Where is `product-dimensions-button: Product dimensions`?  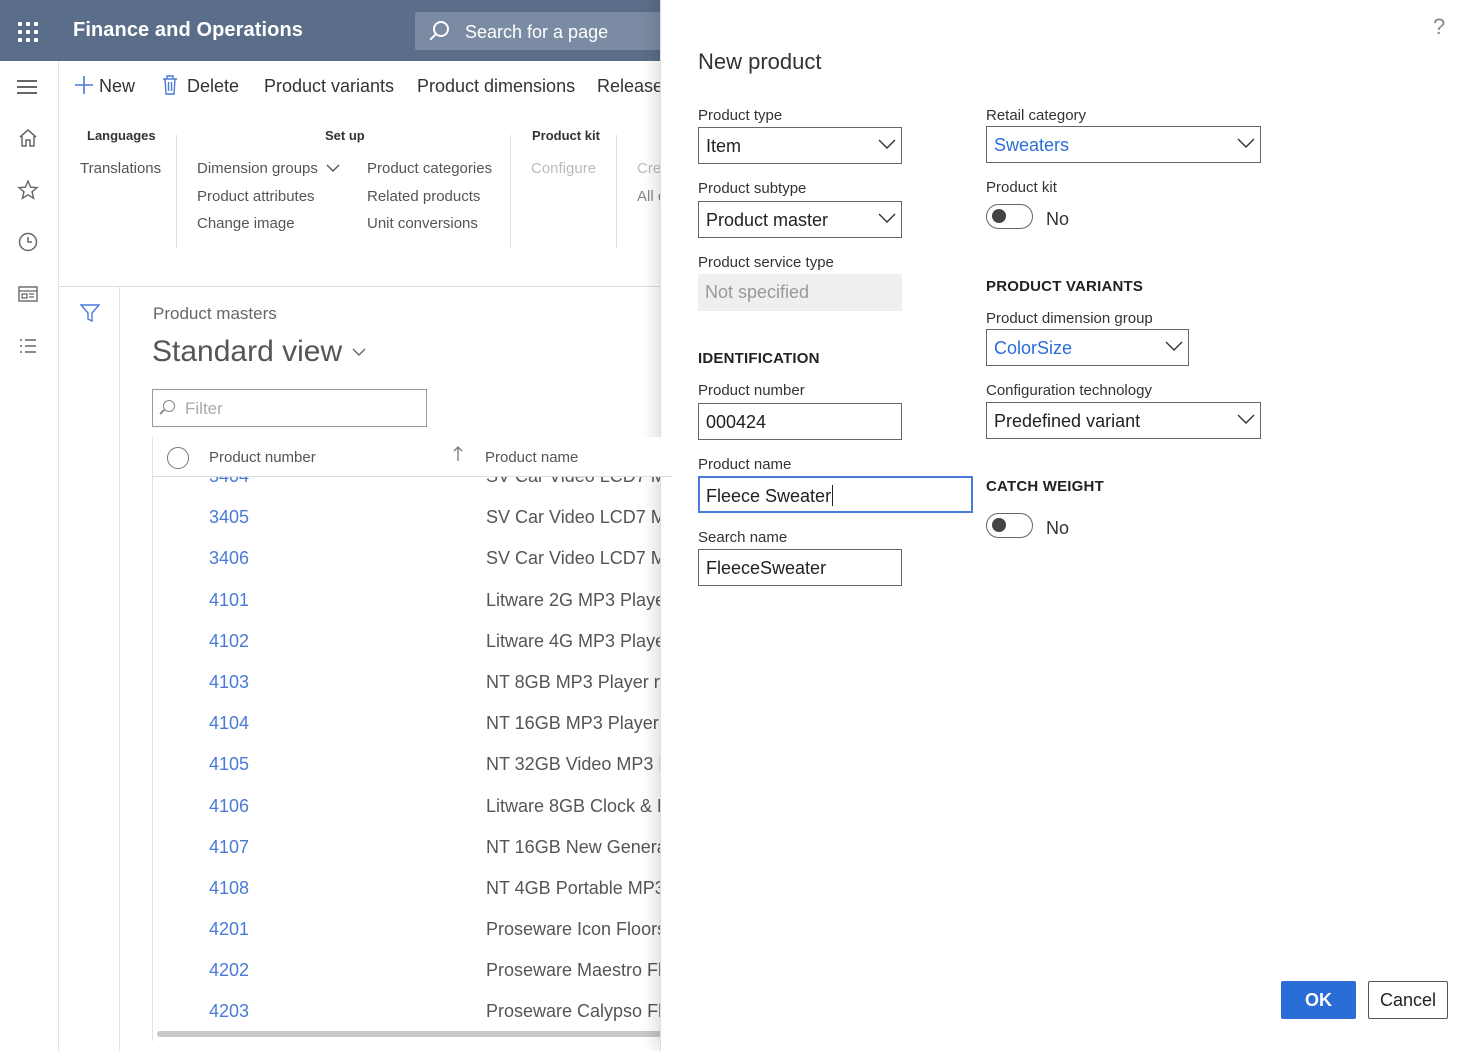 product-dimensions-button: Product dimensions is located at coordinates (496, 86).